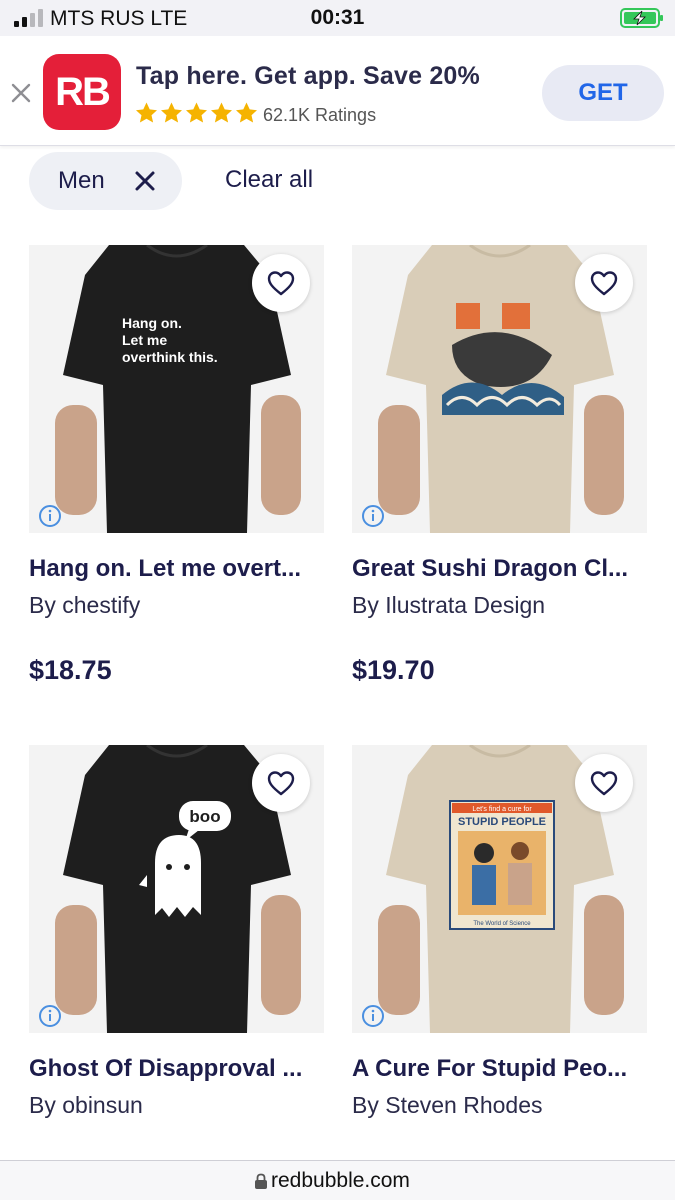  What do you see at coordinates (144, 340) in the screenshot?
I see `shirt-print-line: Let me` at bounding box center [144, 340].